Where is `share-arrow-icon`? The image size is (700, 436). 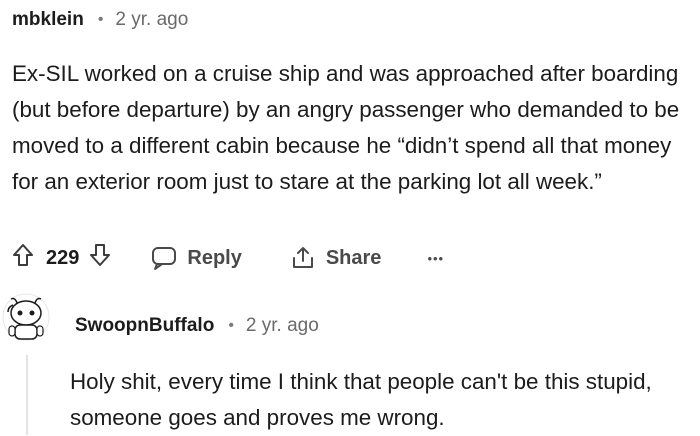 share-arrow-icon is located at coordinates (302, 257).